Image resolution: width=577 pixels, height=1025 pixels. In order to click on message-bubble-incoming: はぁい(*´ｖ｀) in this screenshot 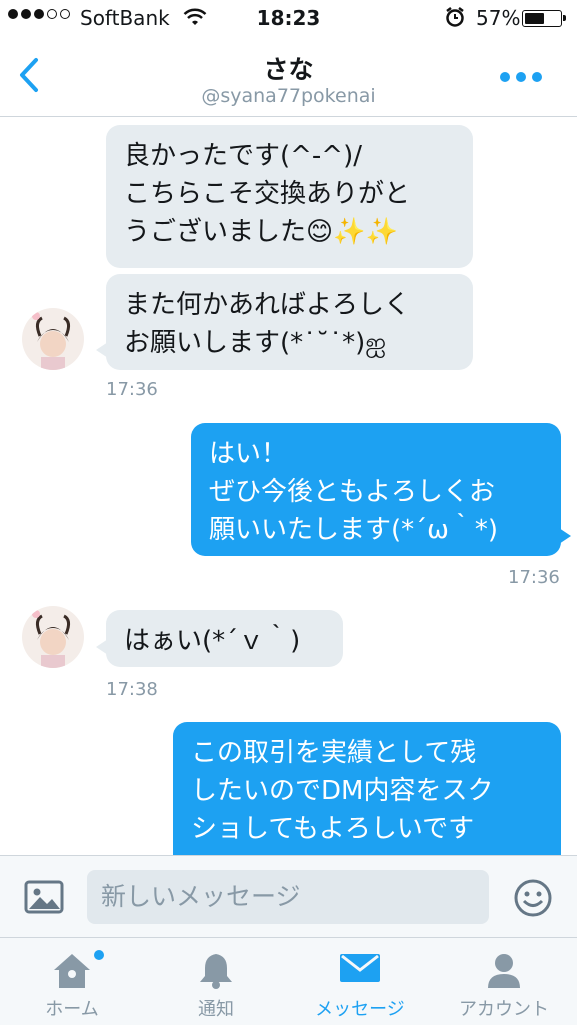, I will do `click(219, 638)`.